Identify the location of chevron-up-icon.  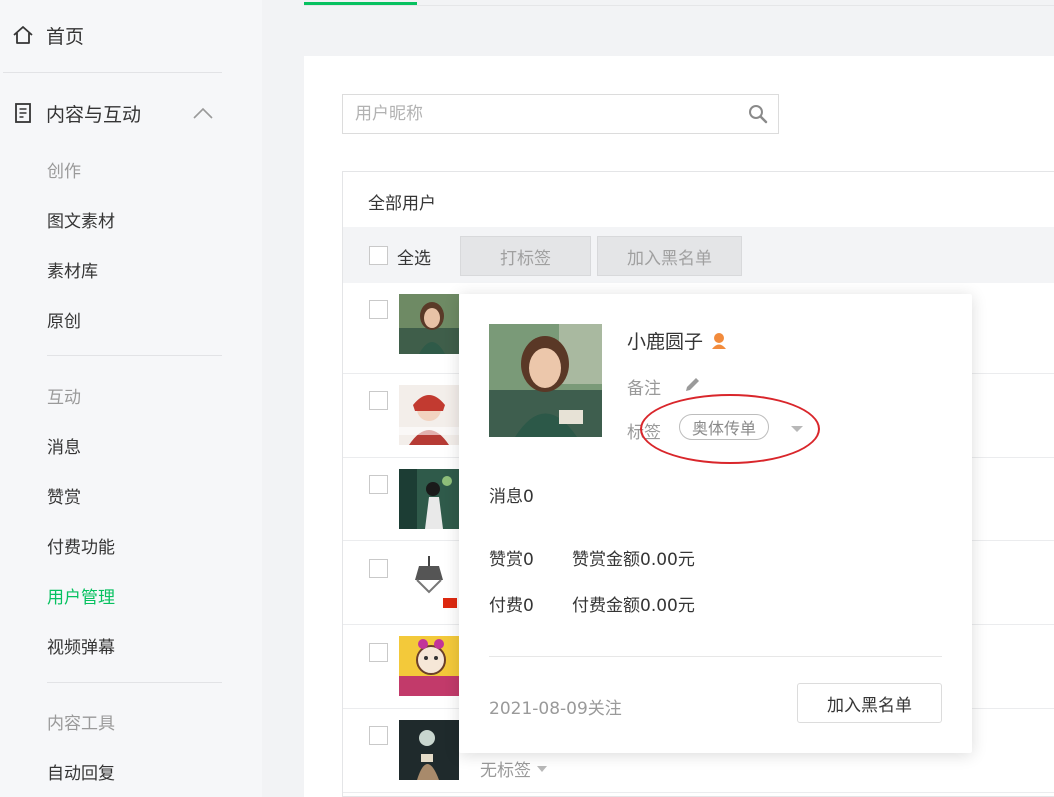
(203, 113).